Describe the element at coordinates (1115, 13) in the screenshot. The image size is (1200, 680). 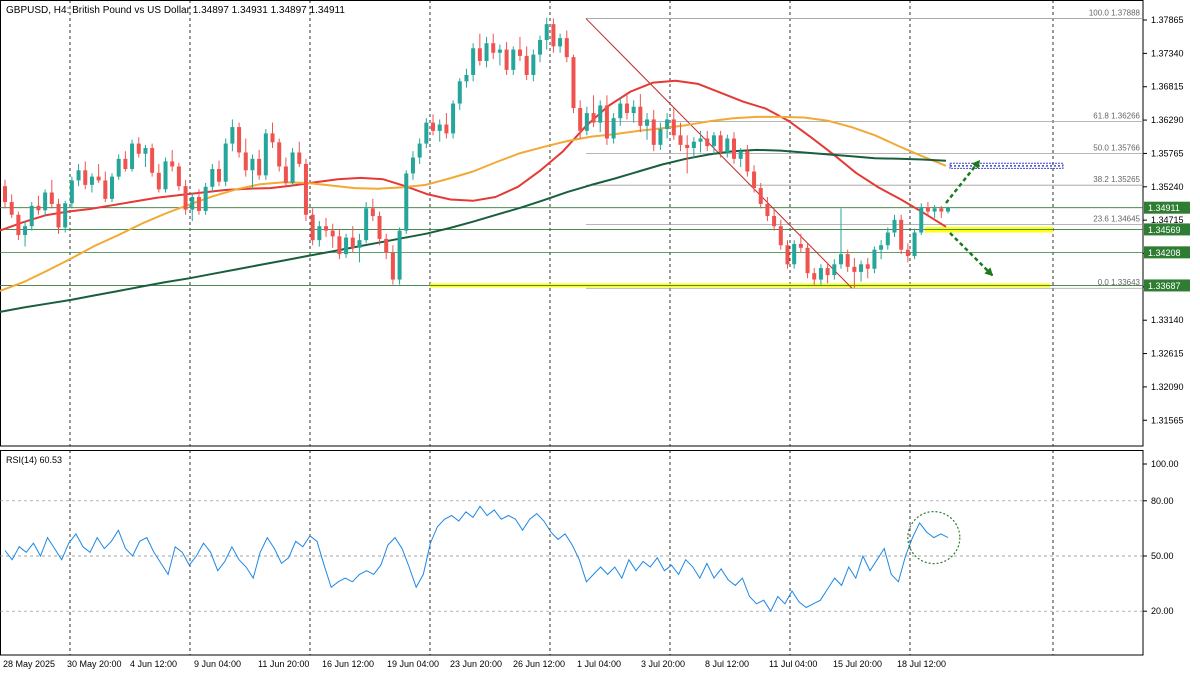
I see `fib-level-label: 100.0 1.37888` at that location.